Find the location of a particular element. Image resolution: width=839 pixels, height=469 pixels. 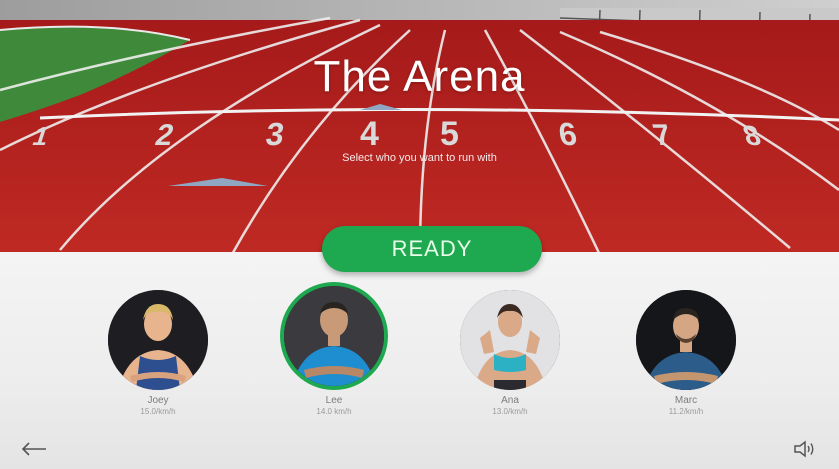

sound-button is located at coordinates (805, 449).